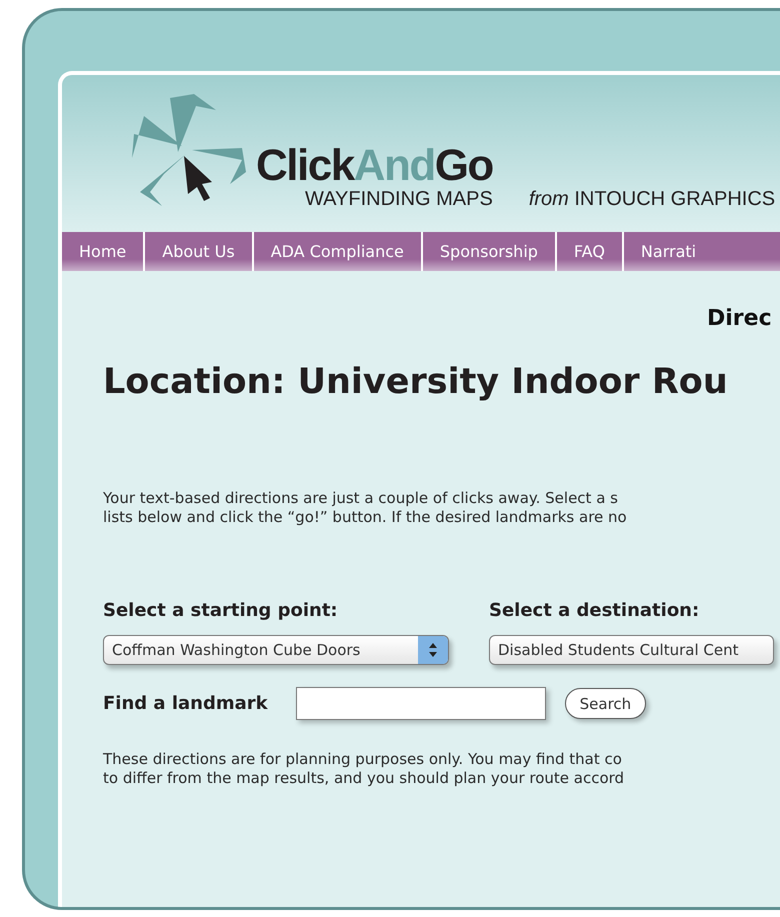 The width and height of the screenshot is (780, 917). I want to click on publisher-text: from INTOUCH GRAPHICS, so click(652, 199).